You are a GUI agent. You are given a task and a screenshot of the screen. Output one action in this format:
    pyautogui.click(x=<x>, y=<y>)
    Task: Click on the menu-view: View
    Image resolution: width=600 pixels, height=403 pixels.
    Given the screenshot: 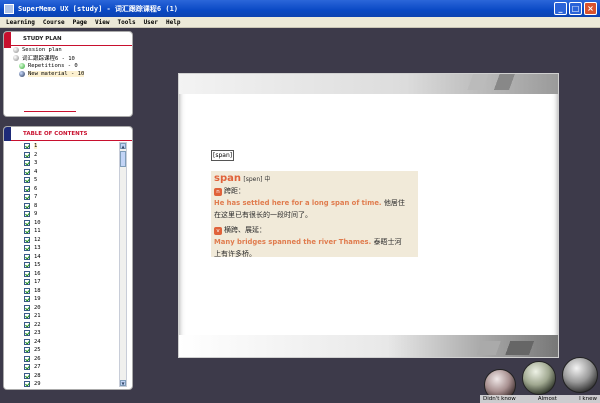 What is the action you would take?
    pyautogui.click(x=102, y=22)
    